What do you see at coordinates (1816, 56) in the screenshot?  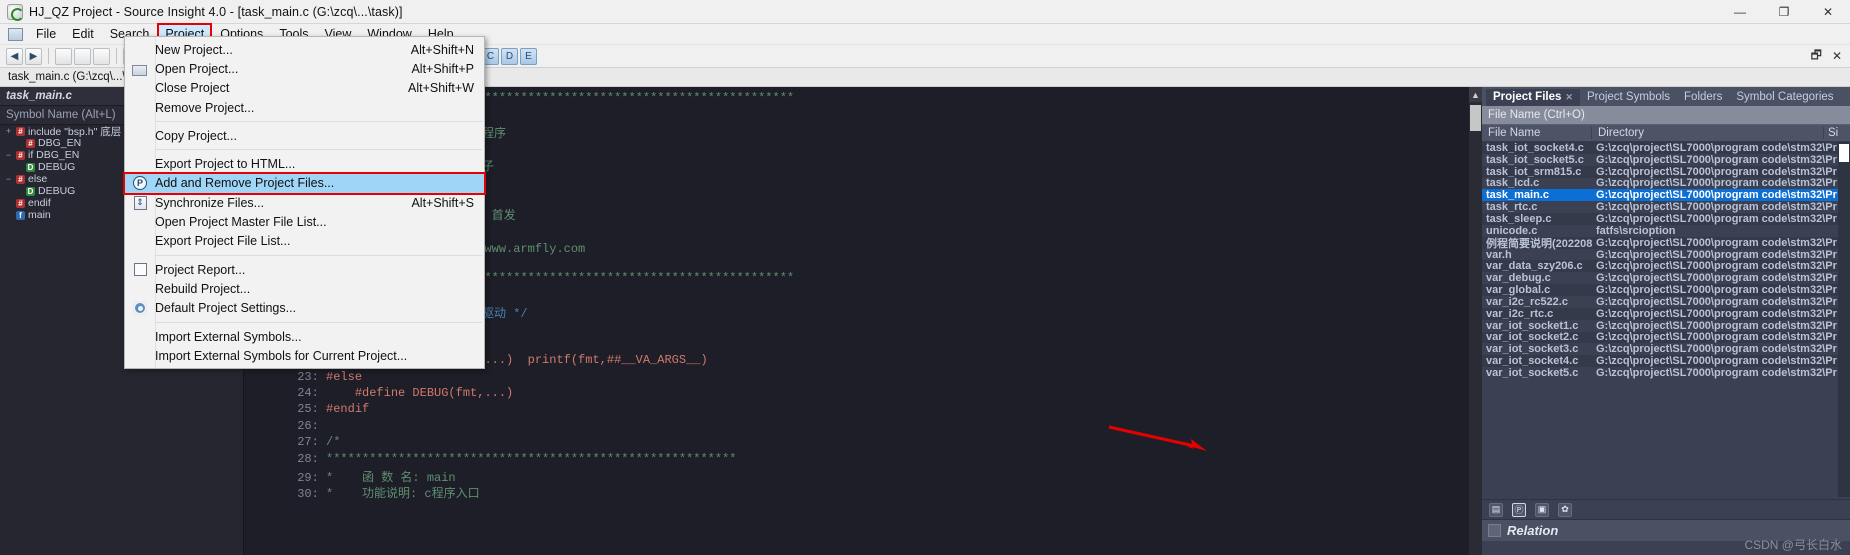 I see `restore-down-icon: 🗗` at bounding box center [1816, 56].